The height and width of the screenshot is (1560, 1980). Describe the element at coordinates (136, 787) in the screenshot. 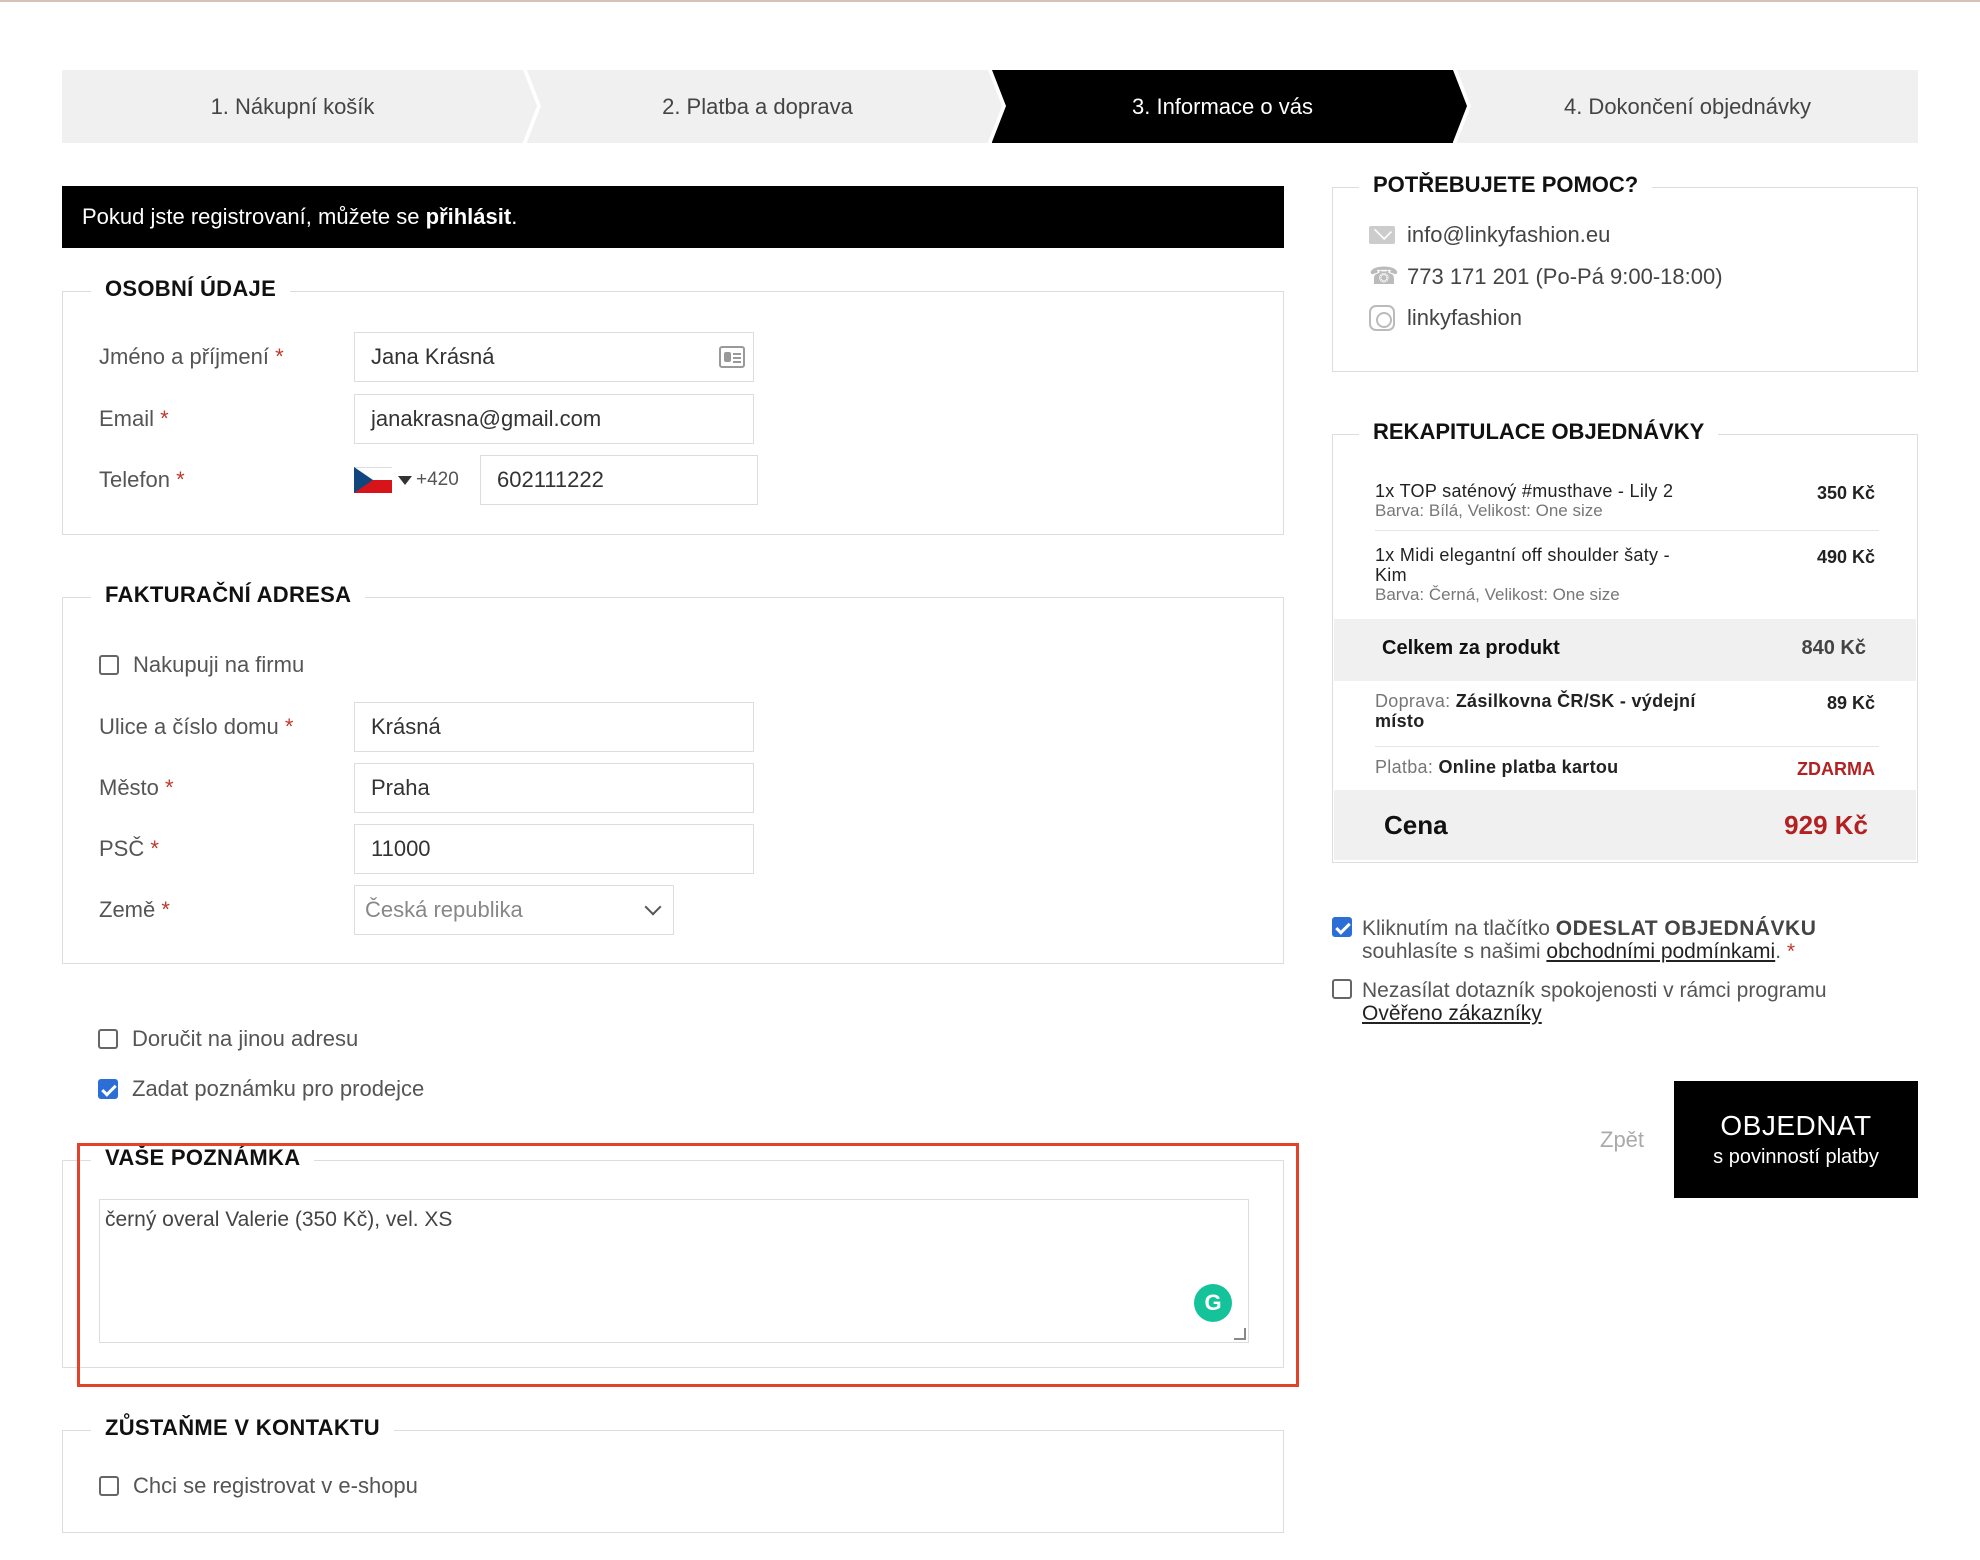

I see `city-label: Město *` at that location.